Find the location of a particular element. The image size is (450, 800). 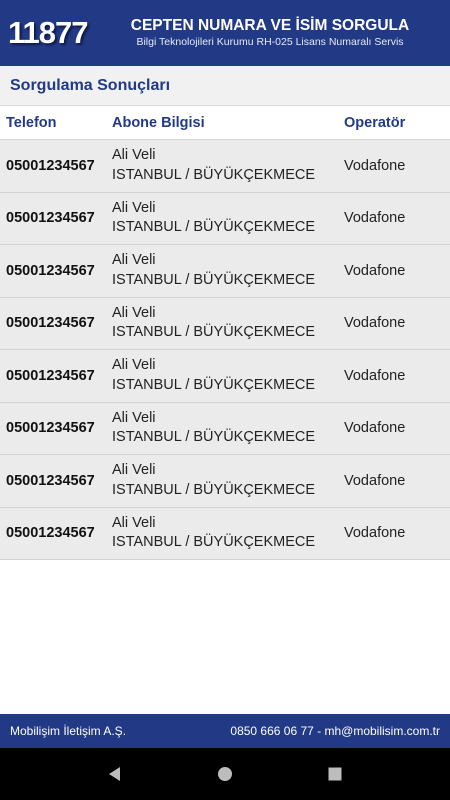

recents-button is located at coordinates (335, 774).